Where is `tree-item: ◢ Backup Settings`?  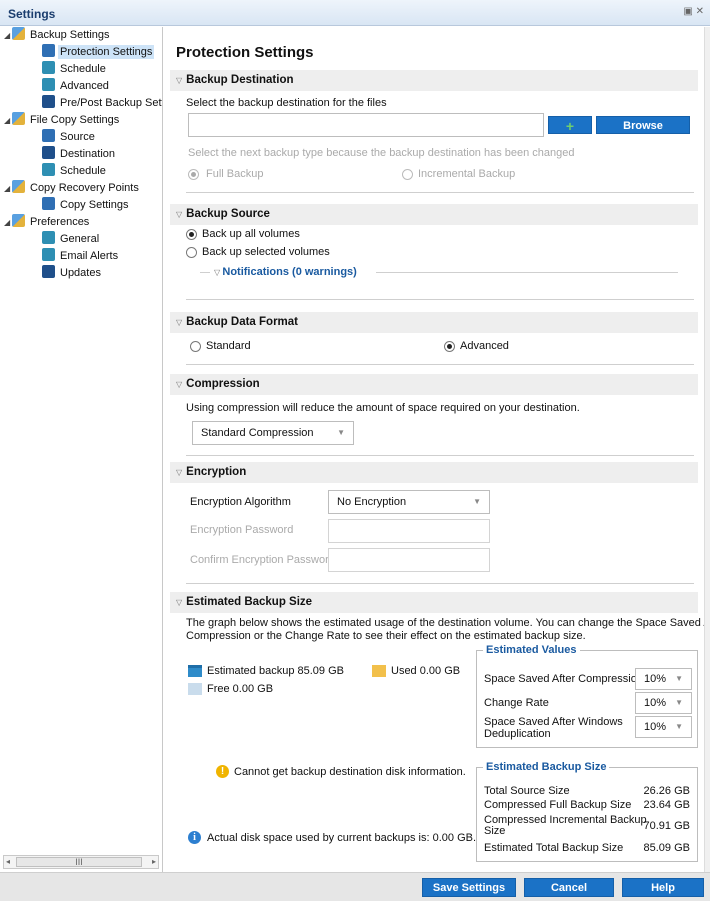
tree-item: ◢ Backup Settings is located at coordinates (81, 35).